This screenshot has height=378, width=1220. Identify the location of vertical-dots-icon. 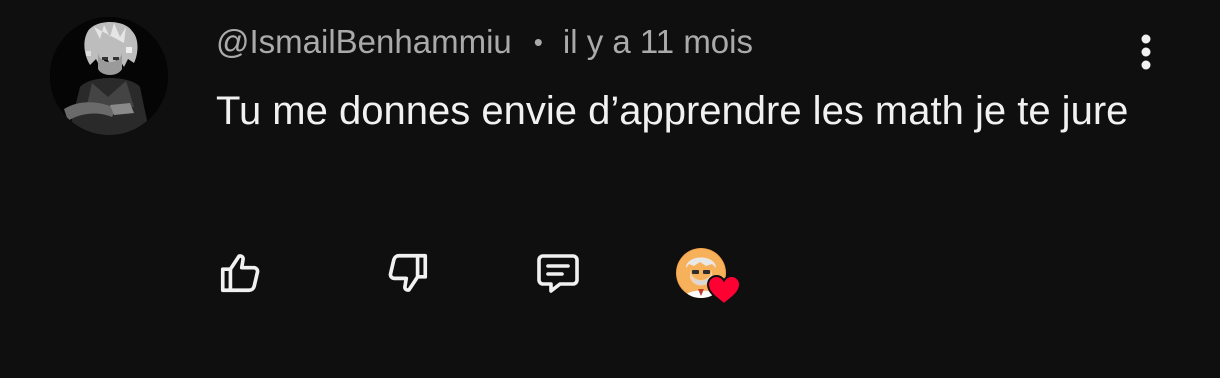
(1146, 52).